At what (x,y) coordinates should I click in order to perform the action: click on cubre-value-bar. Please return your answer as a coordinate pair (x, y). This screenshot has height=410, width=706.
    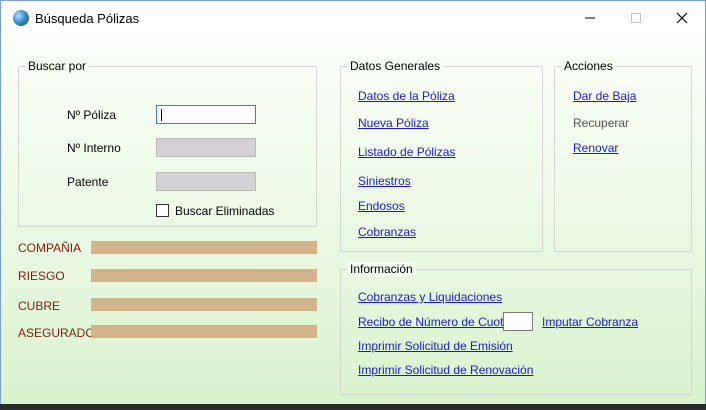
    Looking at the image, I should click on (204, 304).